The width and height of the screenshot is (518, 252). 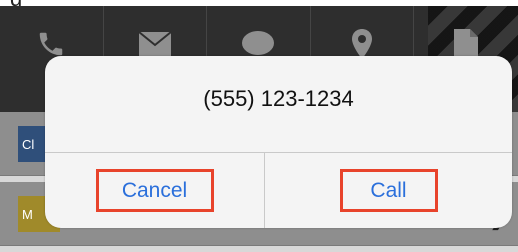 I want to click on call-button-label: Call, so click(x=388, y=190).